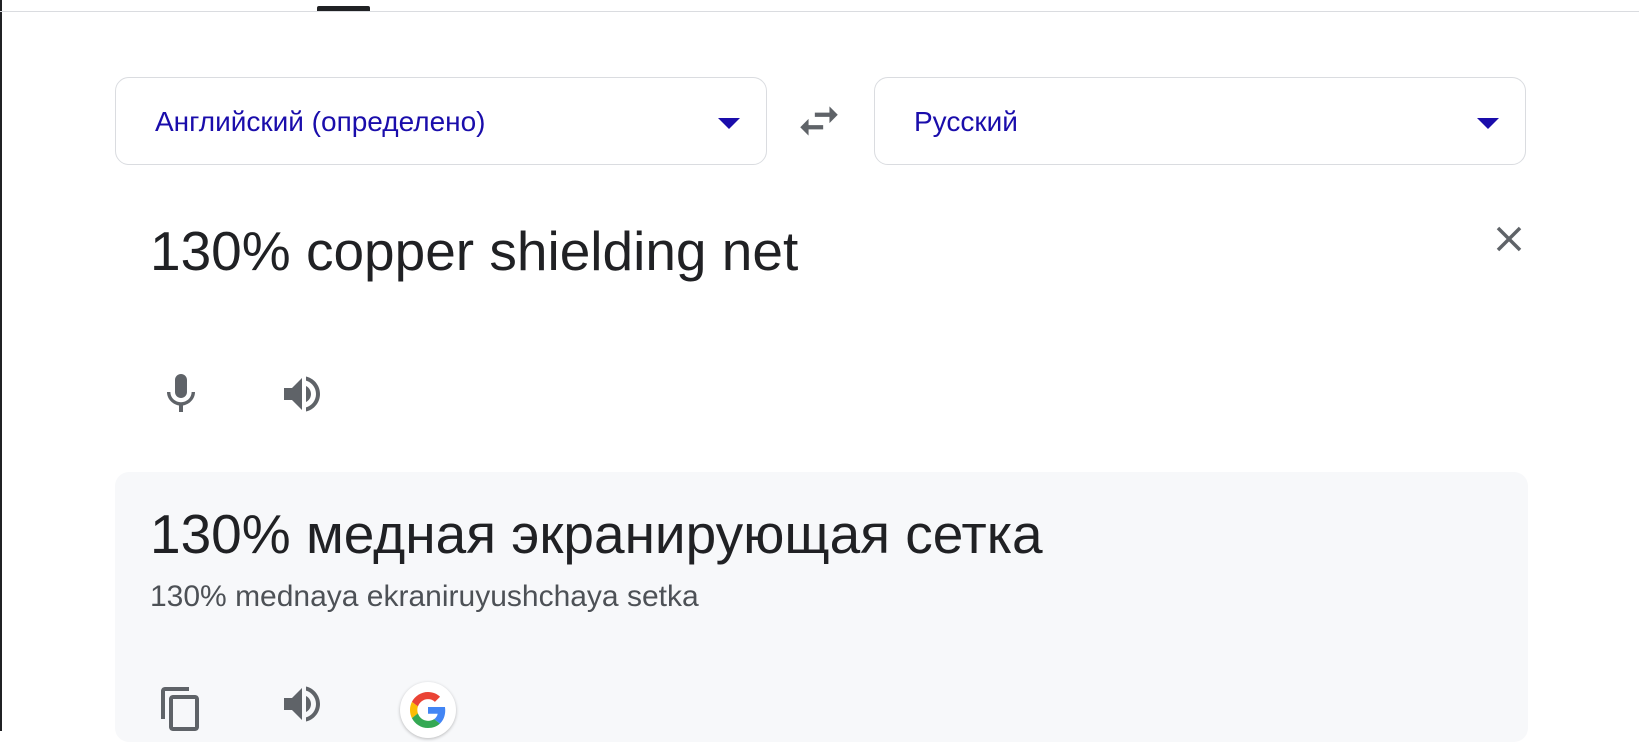 This screenshot has width=1639, height=742. I want to click on listen-translation-button, so click(302, 704).